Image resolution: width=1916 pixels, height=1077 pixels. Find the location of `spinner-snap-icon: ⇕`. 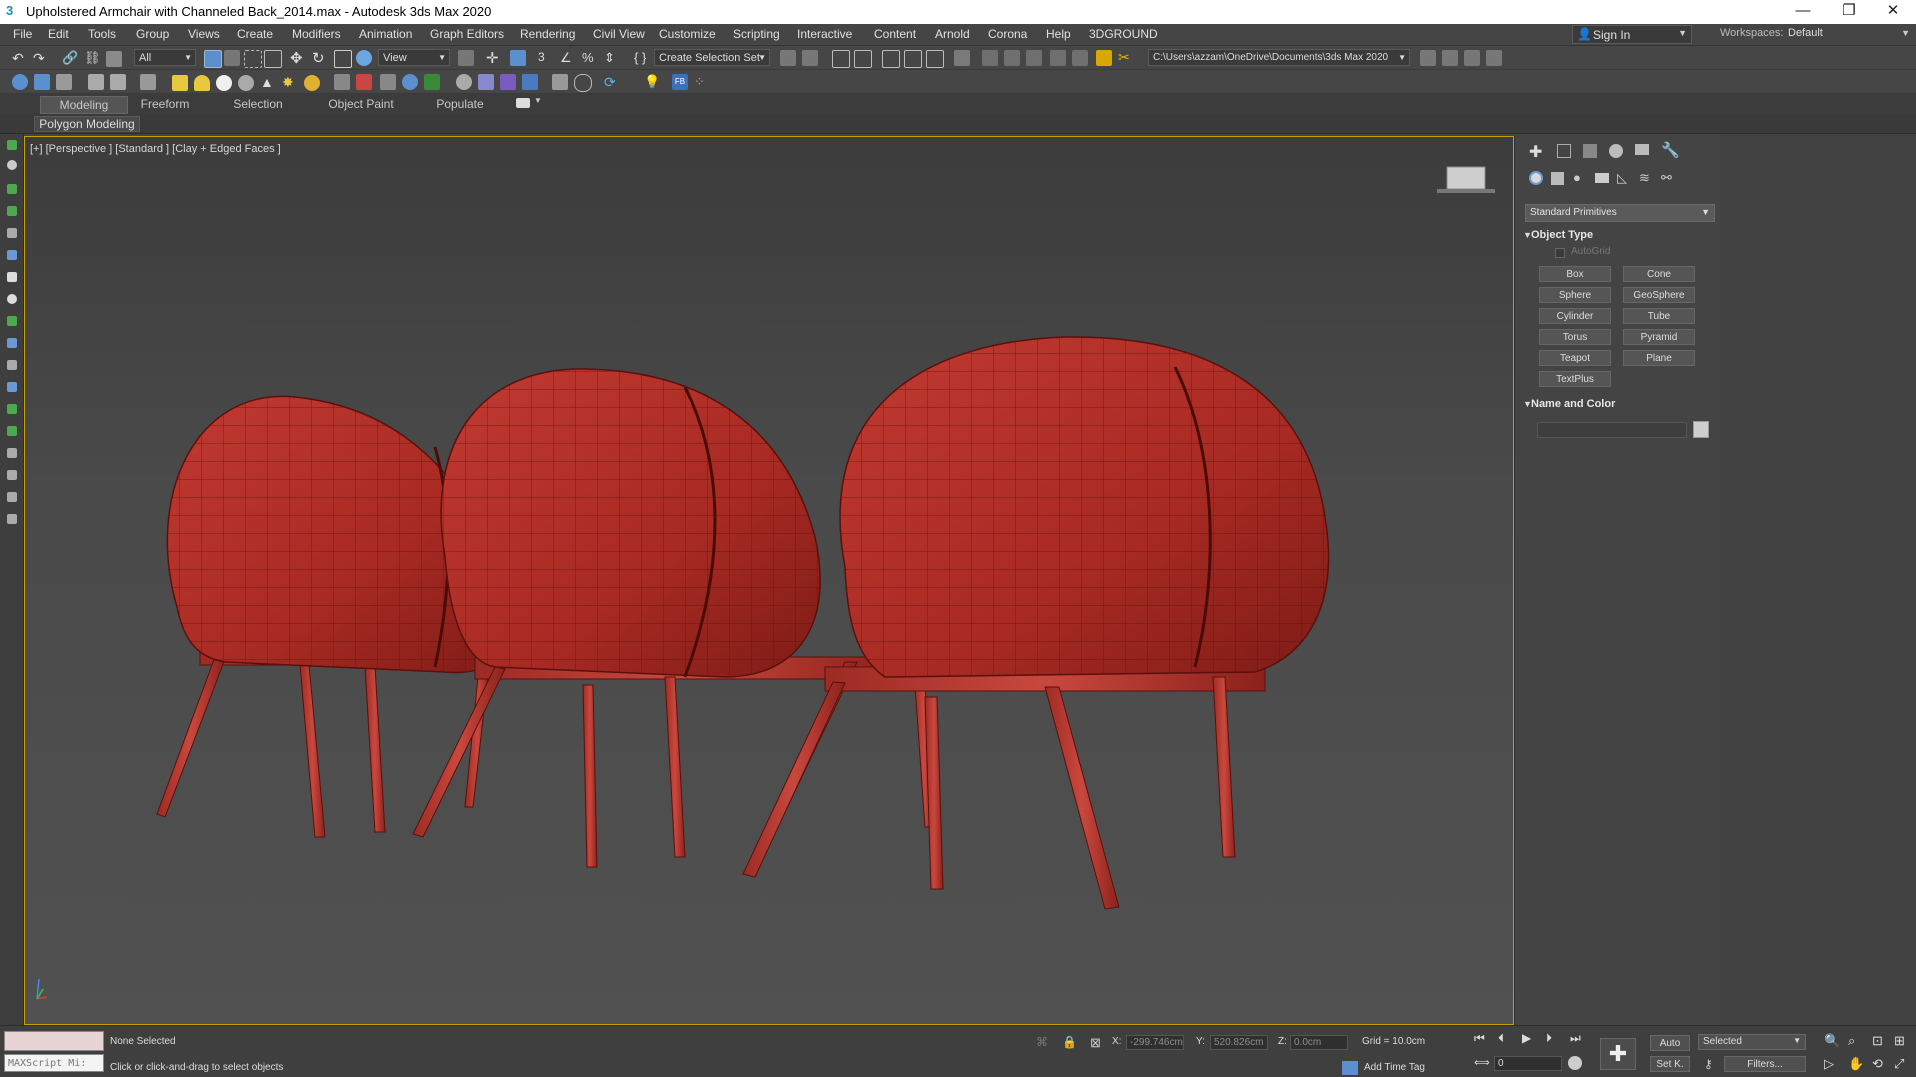

spinner-snap-icon: ⇕ is located at coordinates (612, 58).